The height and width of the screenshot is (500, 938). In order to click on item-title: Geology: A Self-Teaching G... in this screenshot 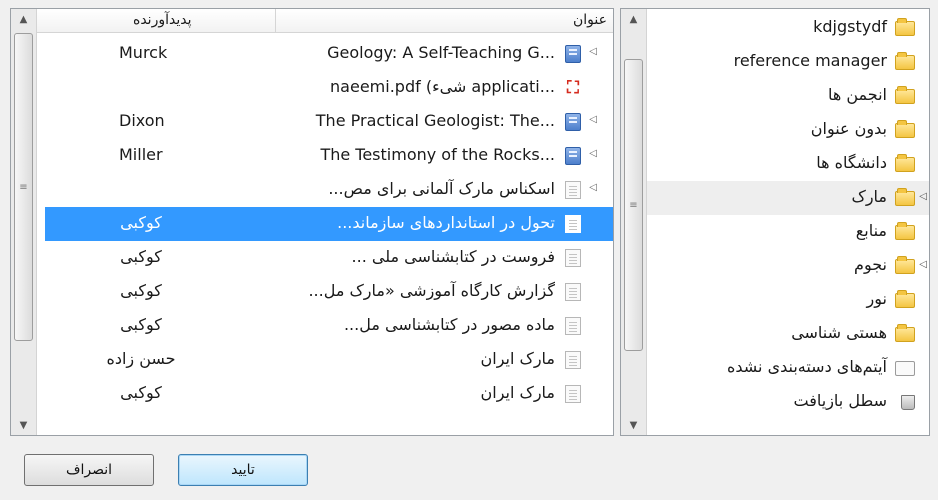, I will do `click(441, 52)`.